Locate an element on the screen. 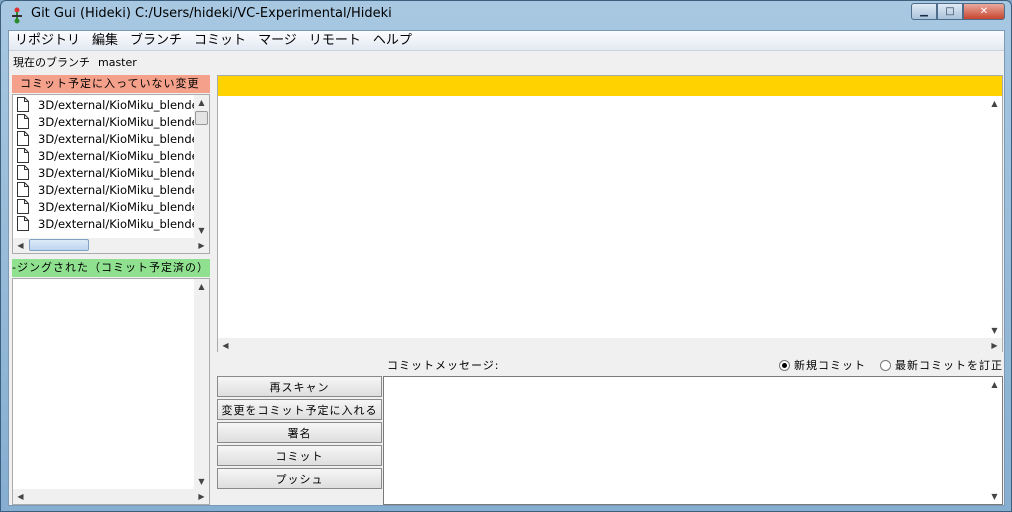 The image size is (1012, 512). diff-header-bar is located at coordinates (610, 86).